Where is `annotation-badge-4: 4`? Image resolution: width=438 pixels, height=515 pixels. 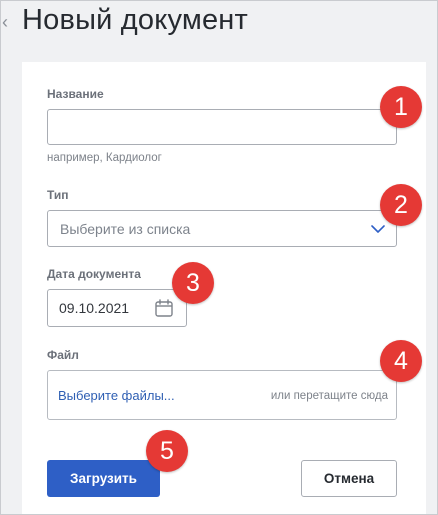 annotation-badge-4: 4 is located at coordinates (401, 361).